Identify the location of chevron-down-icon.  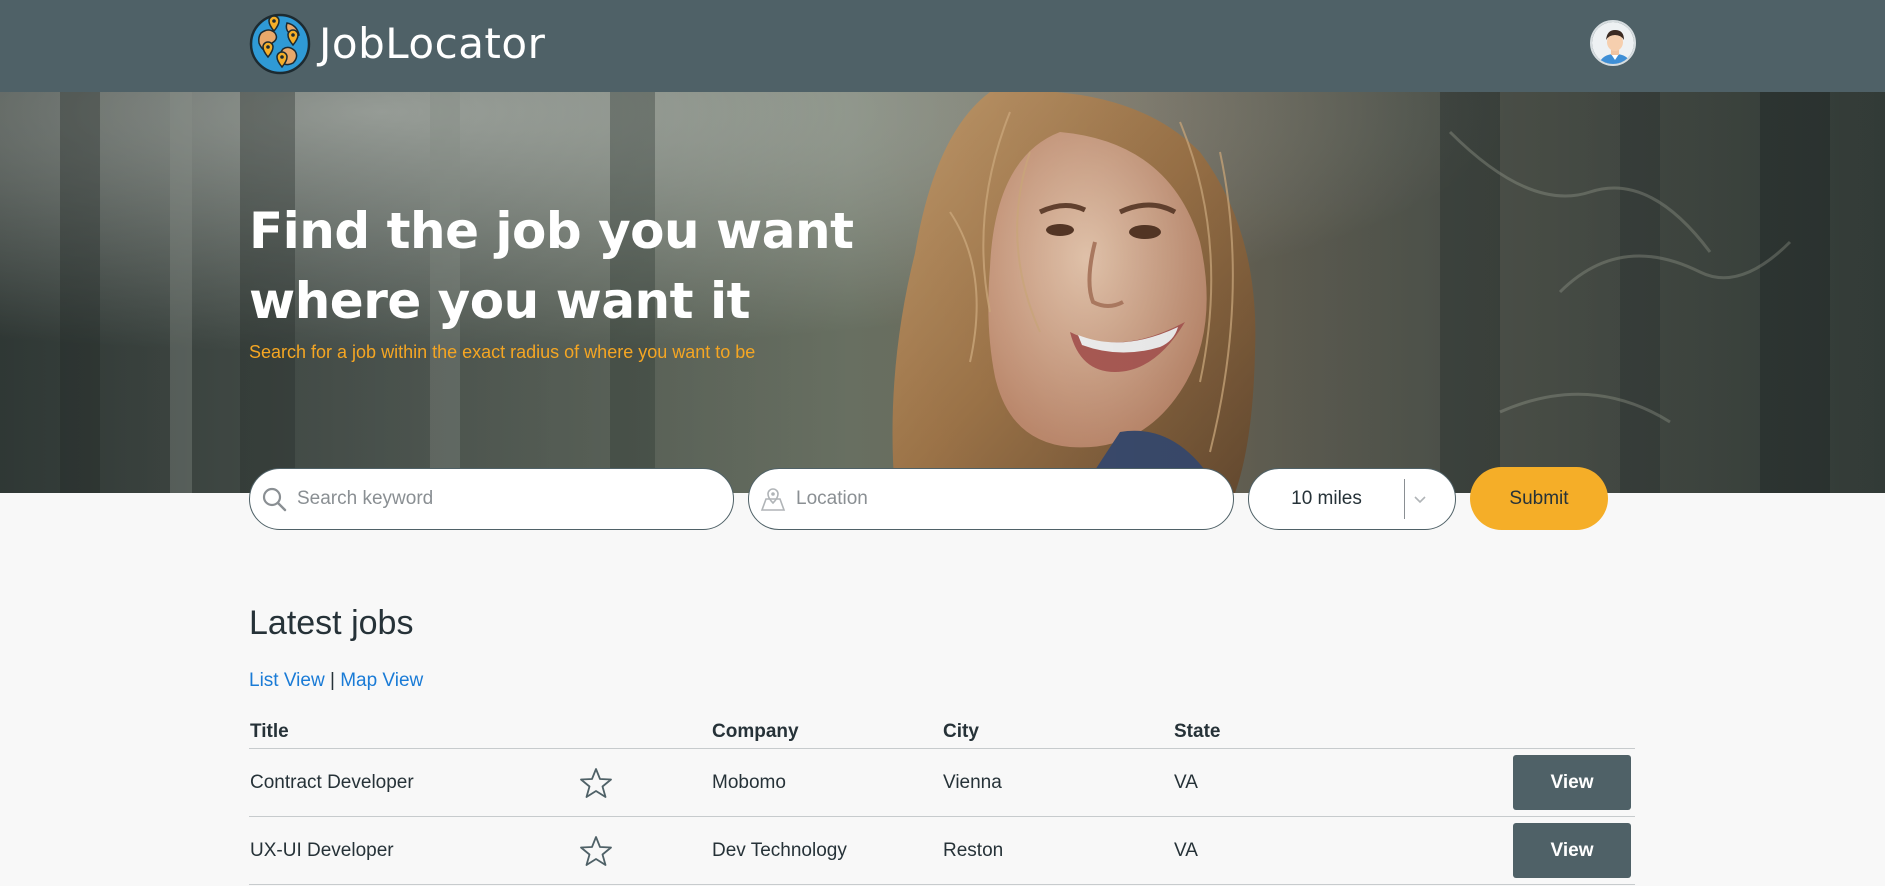
(1420, 499).